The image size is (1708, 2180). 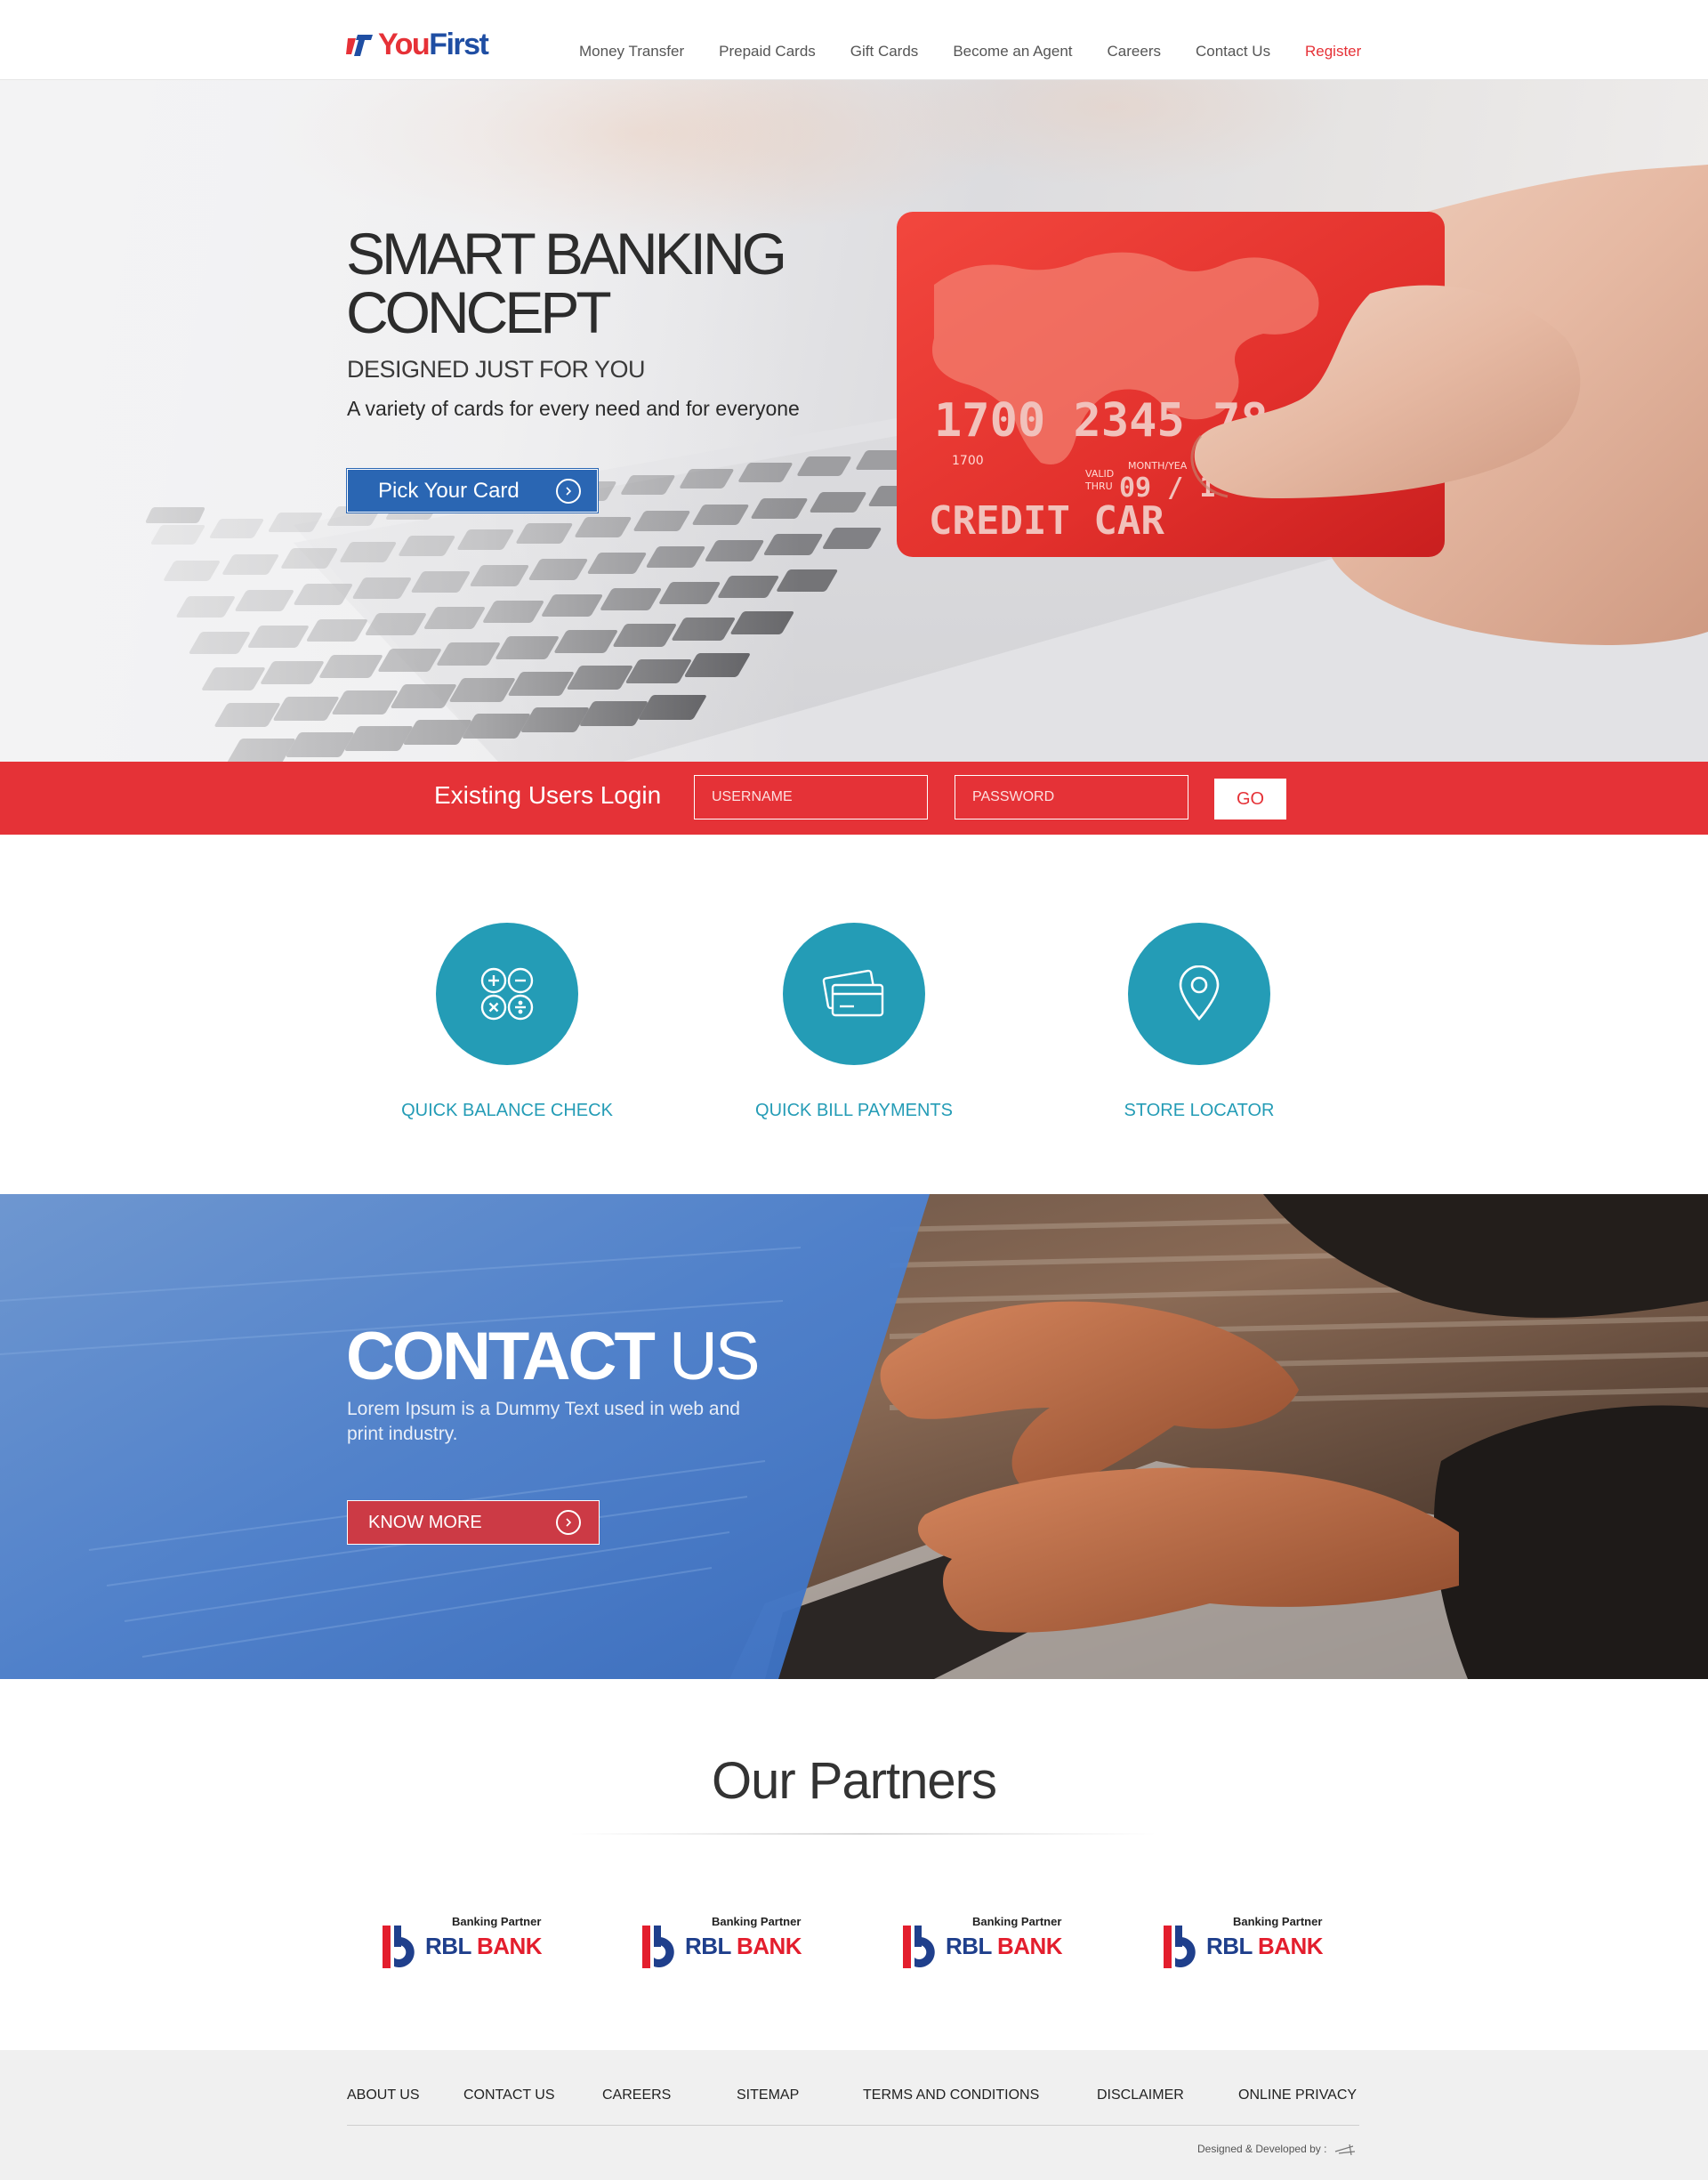 What do you see at coordinates (767, 52) in the screenshot?
I see `nav-prepaid-cards: Prepaid Cards` at bounding box center [767, 52].